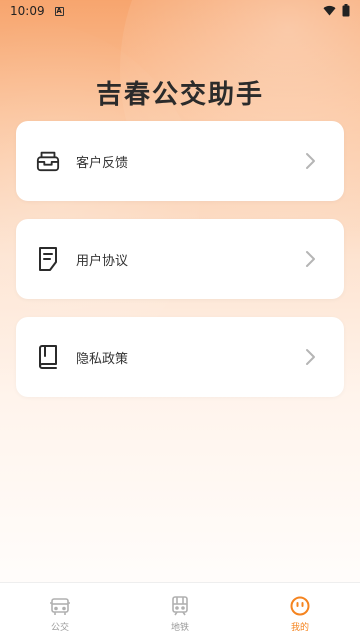 The image size is (360, 640). I want to click on document-icon, so click(48, 259).